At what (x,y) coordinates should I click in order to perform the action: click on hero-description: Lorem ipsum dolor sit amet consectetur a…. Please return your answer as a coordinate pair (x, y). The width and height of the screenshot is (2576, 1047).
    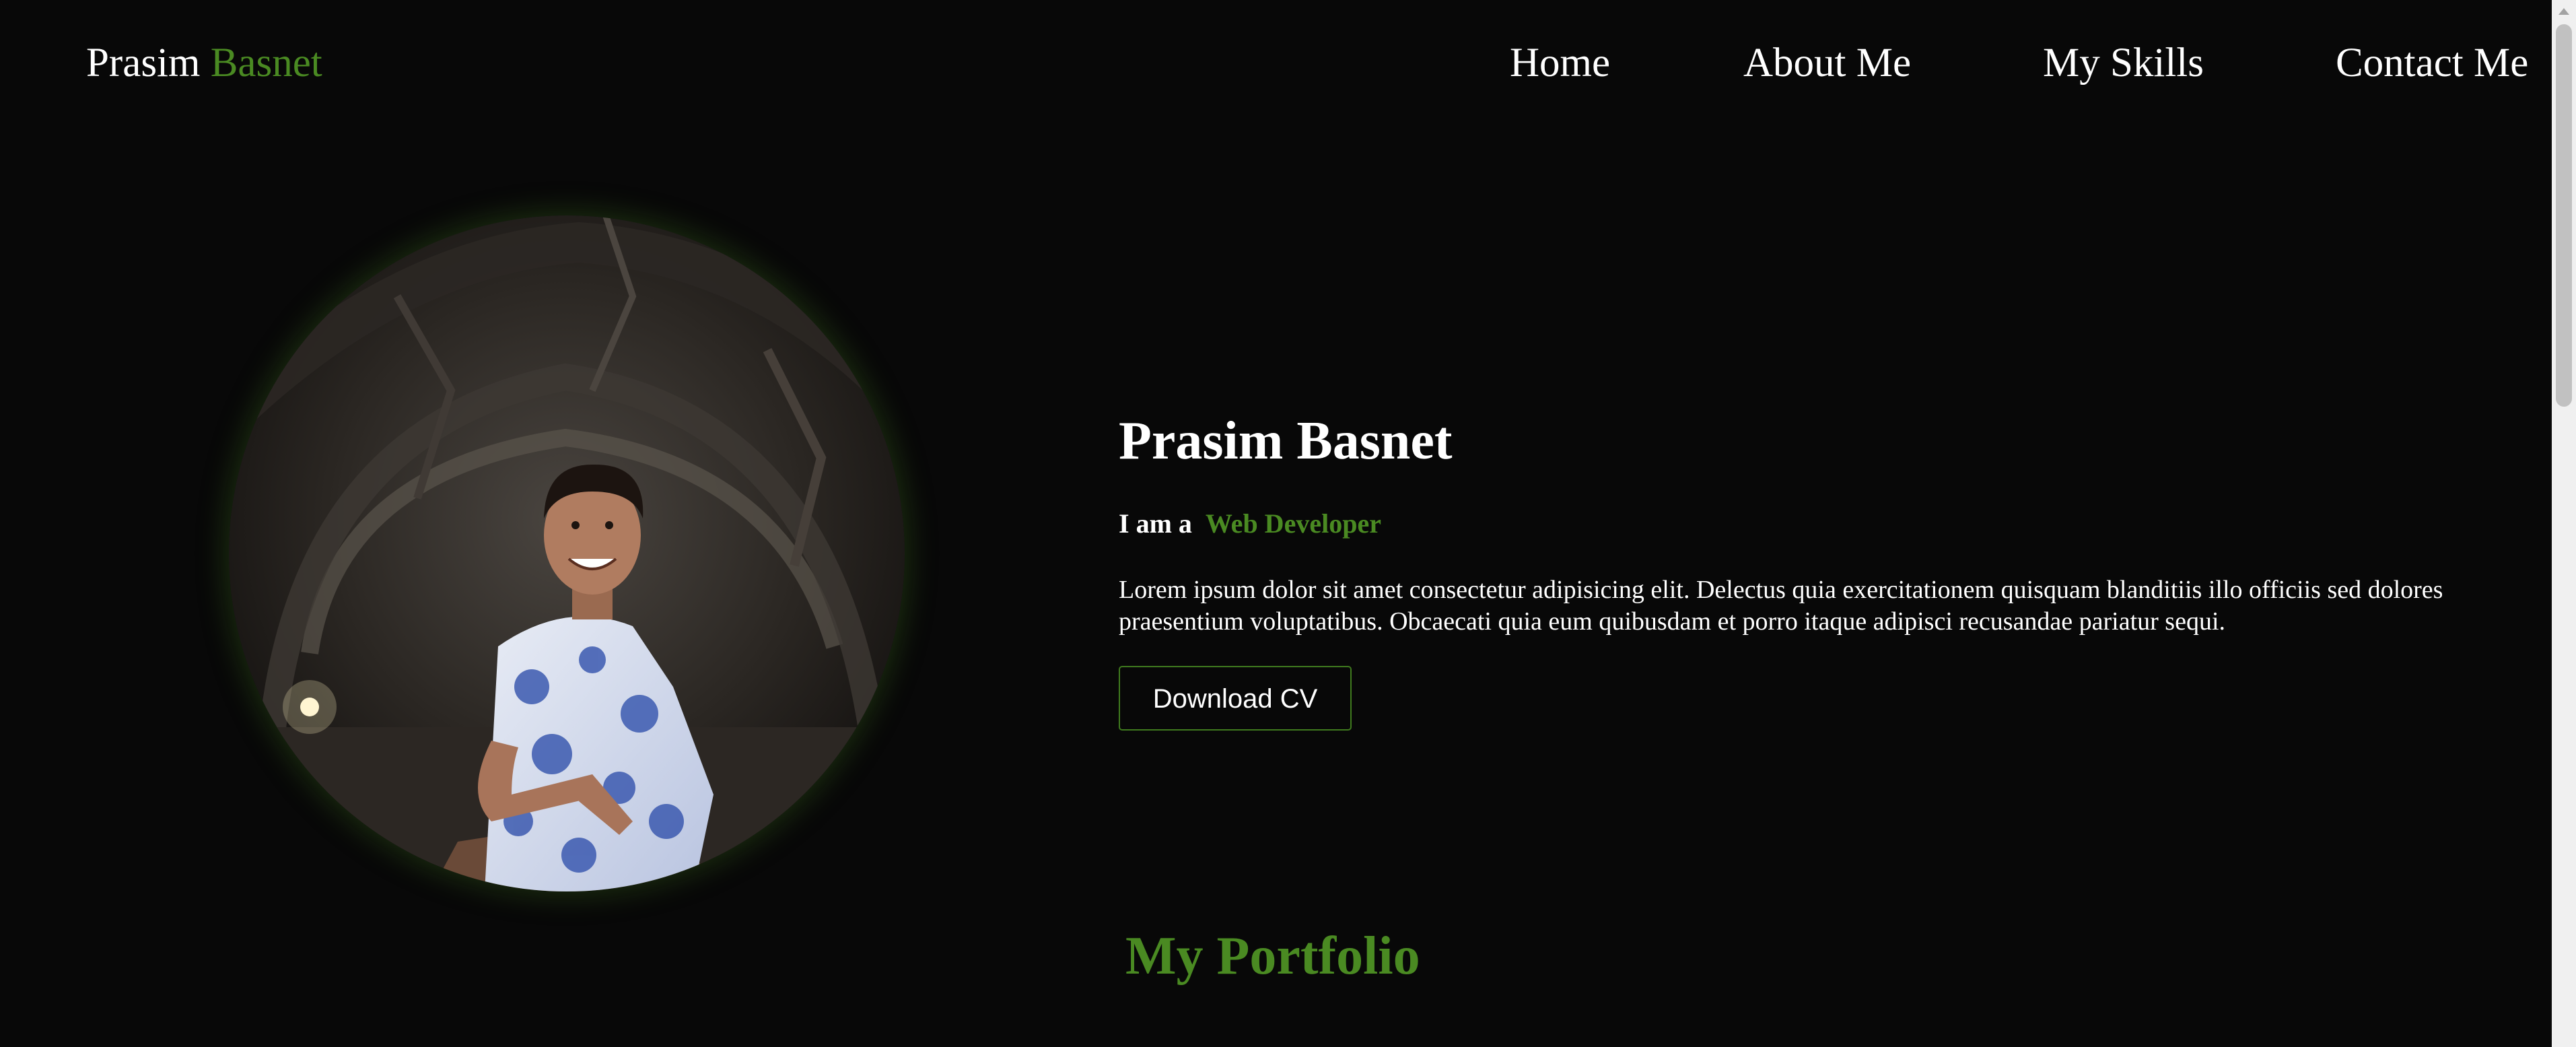
    Looking at the image, I should click on (1781, 606).